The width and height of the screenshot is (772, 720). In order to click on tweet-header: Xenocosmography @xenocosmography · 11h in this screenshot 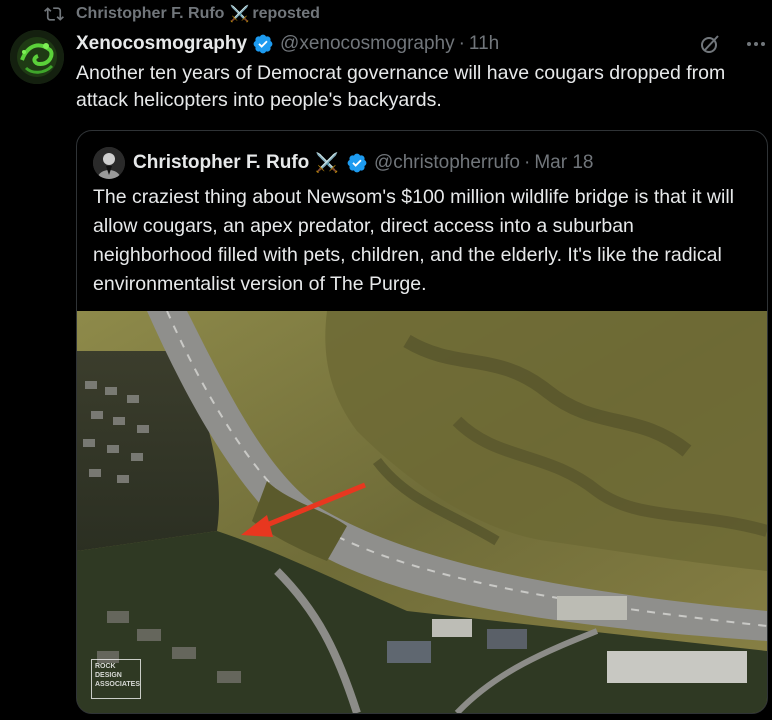, I will do `click(419, 44)`.